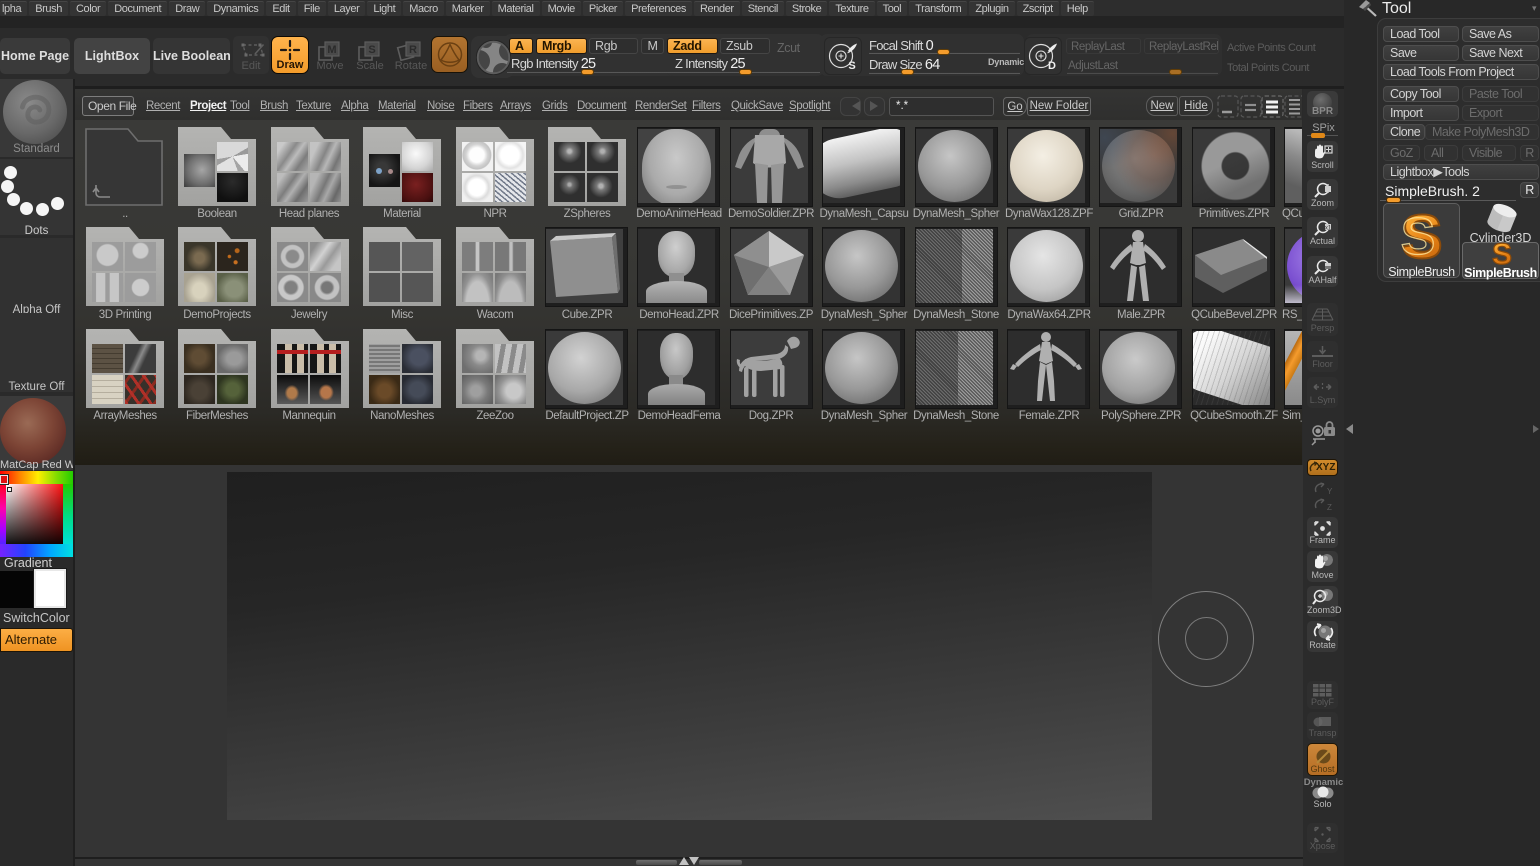 The width and height of the screenshot is (1540, 866). Describe the element at coordinates (331, 50) in the screenshot. I see `svg-text: M` at that location.